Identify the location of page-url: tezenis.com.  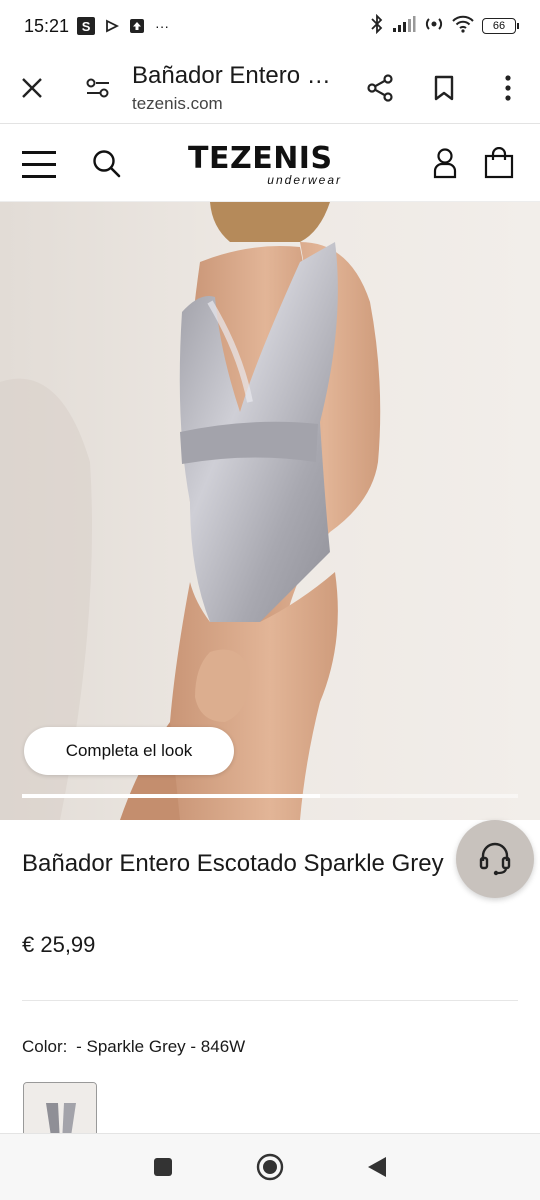
(177, 103).